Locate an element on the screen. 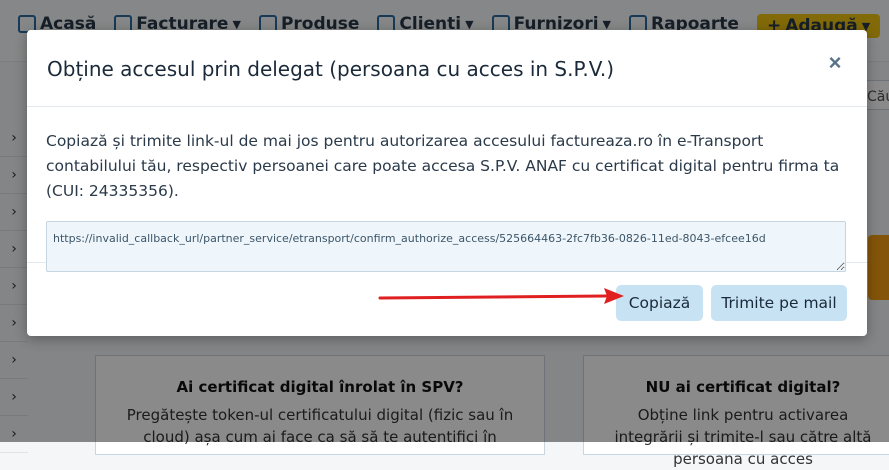 The height and width of the screenshot is (470, 889). copy-button: Copiază is located at coordinates (659, 303).